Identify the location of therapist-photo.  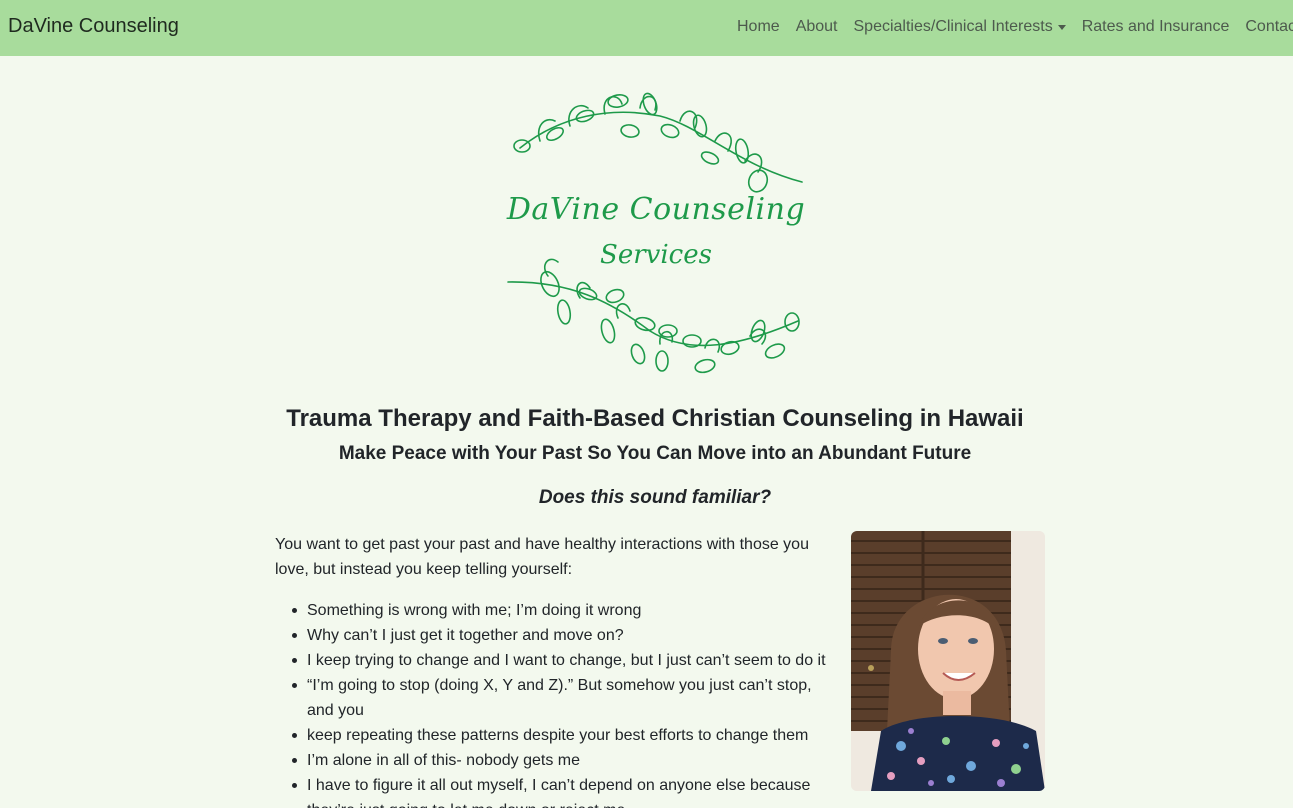
(948, 661).